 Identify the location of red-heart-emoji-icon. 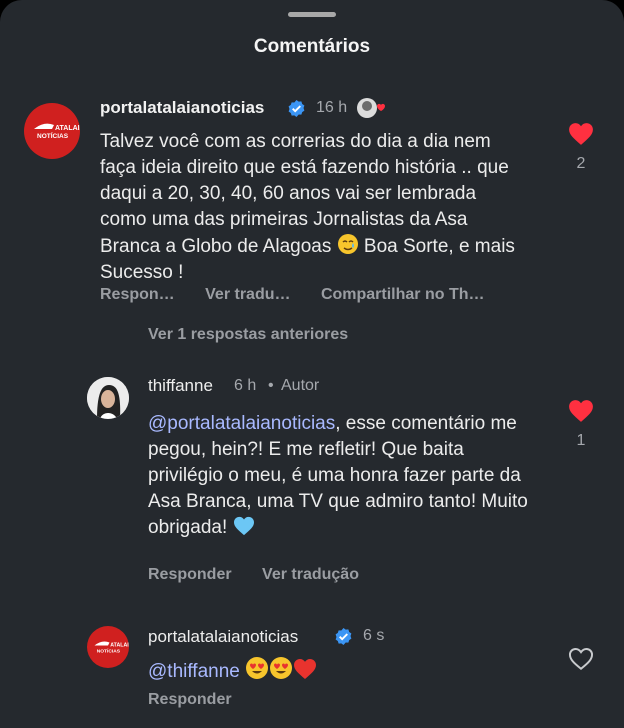
(305, 669).